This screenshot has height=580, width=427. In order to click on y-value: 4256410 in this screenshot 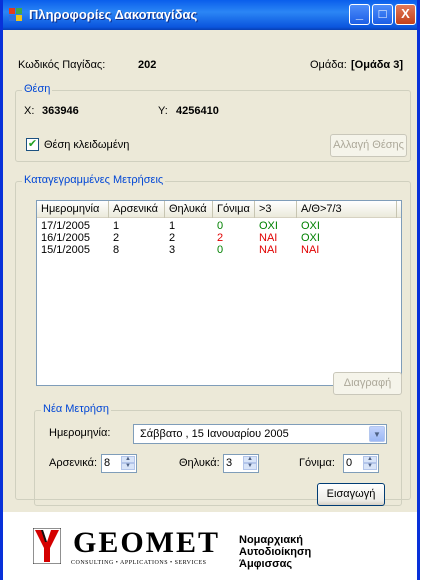, I will do `click(197, 111)`.